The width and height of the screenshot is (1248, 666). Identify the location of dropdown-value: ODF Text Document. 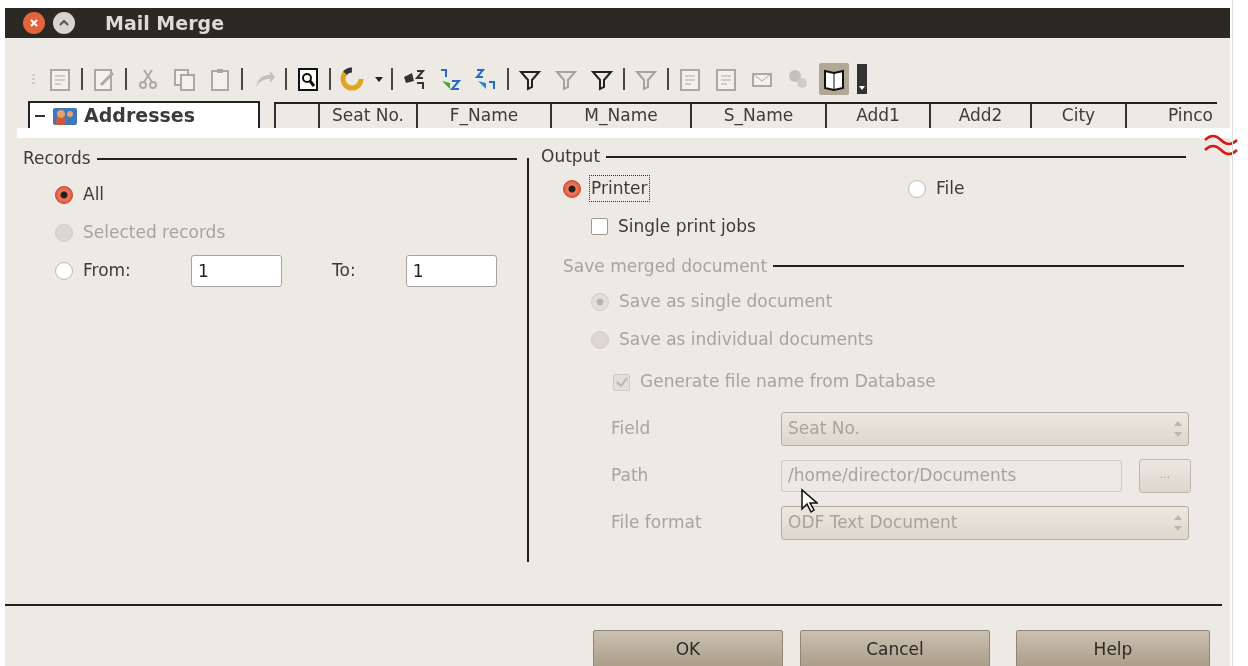
(873, 522).